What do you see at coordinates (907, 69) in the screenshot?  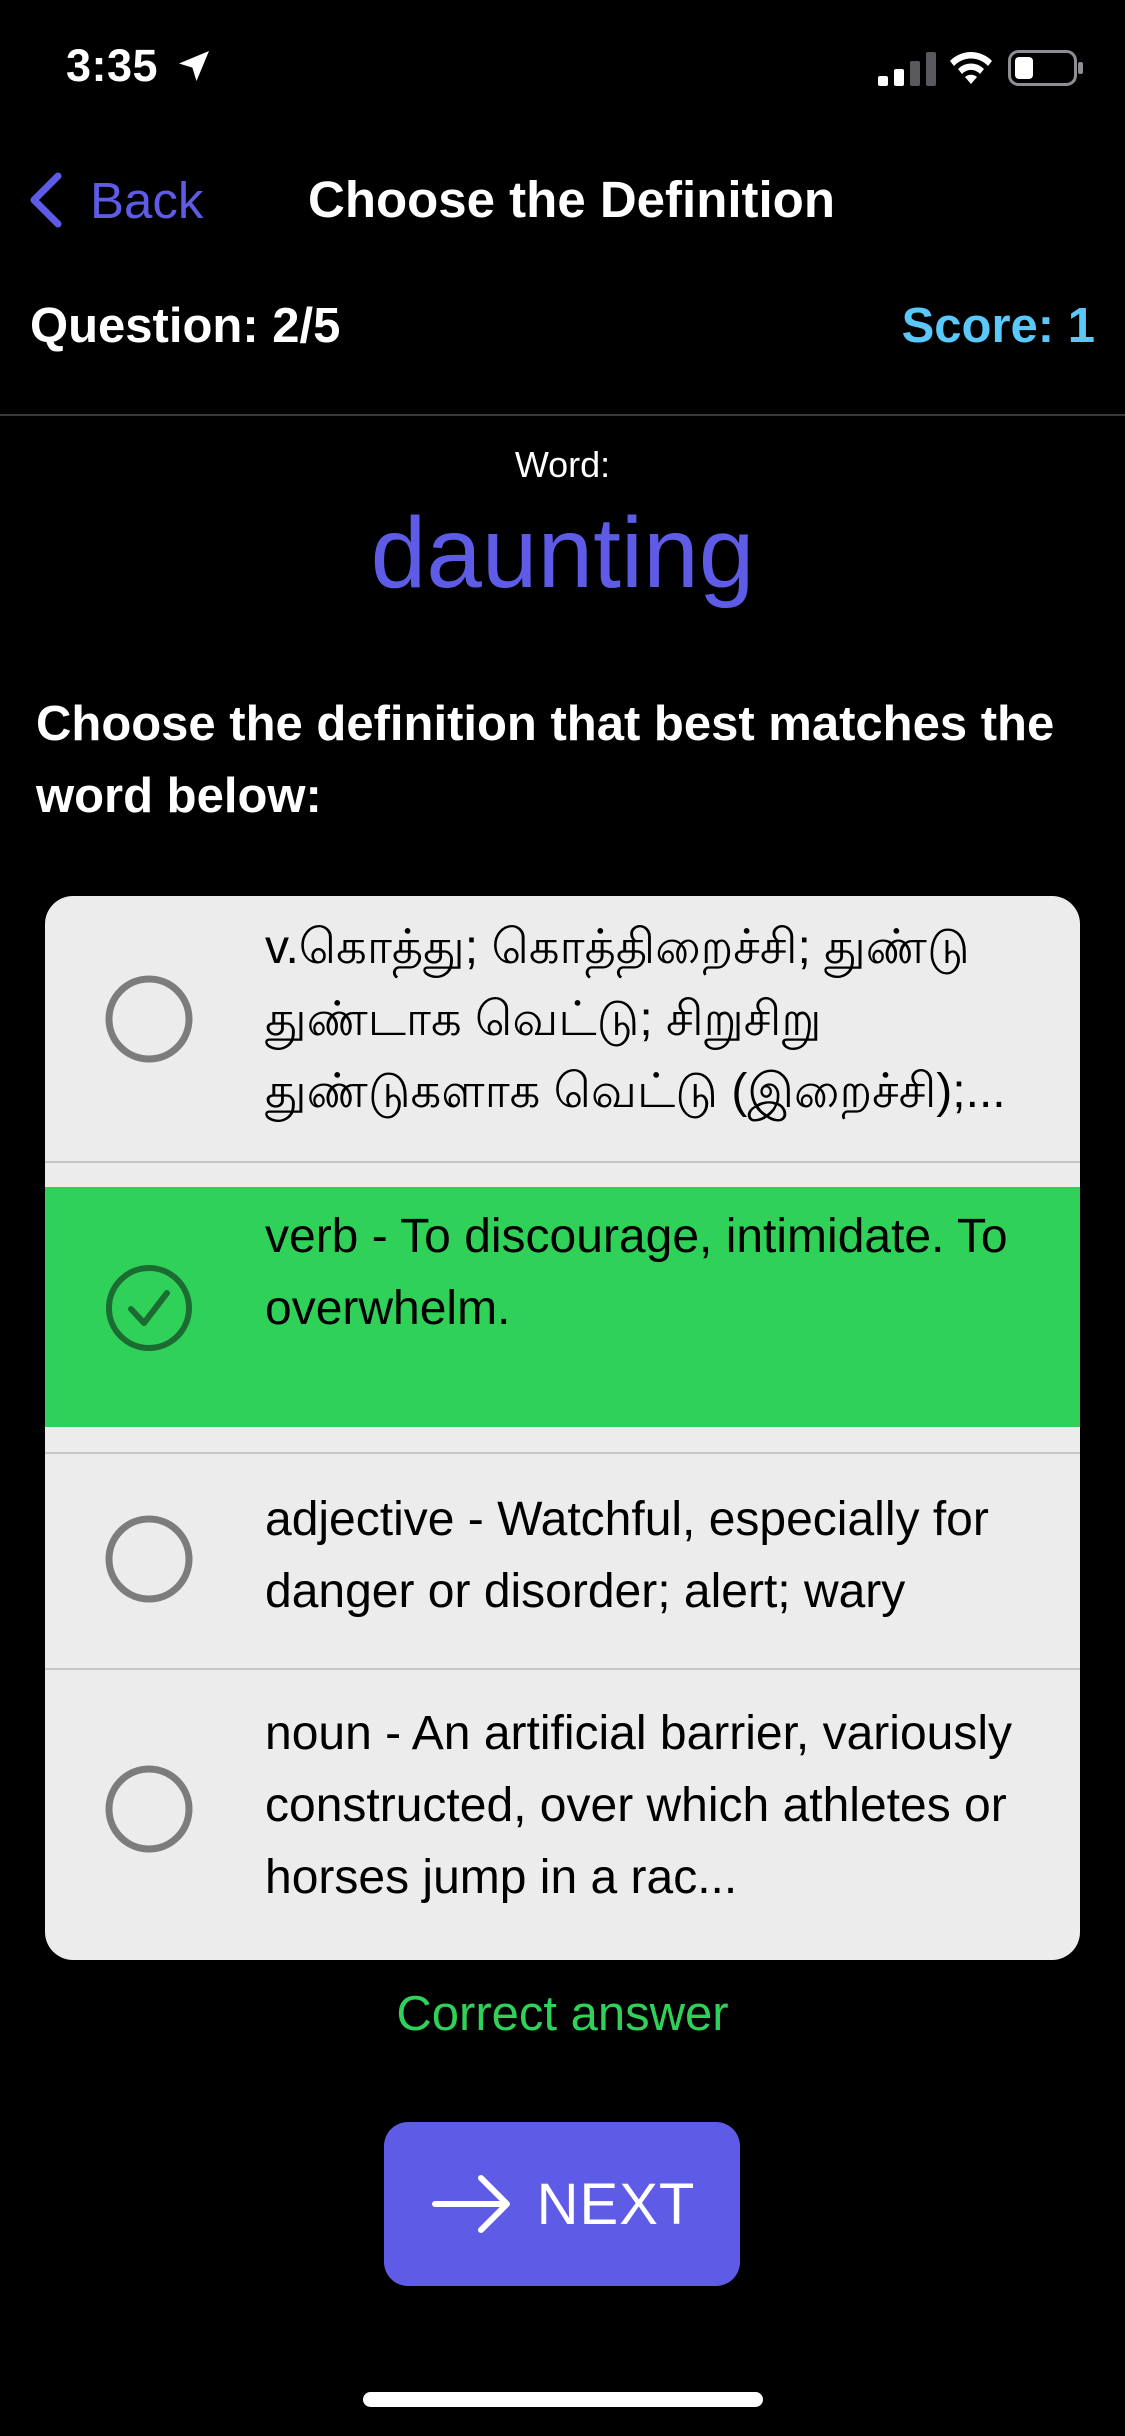 I see `cellular-signal-icon` at bounding box center [907, 69].